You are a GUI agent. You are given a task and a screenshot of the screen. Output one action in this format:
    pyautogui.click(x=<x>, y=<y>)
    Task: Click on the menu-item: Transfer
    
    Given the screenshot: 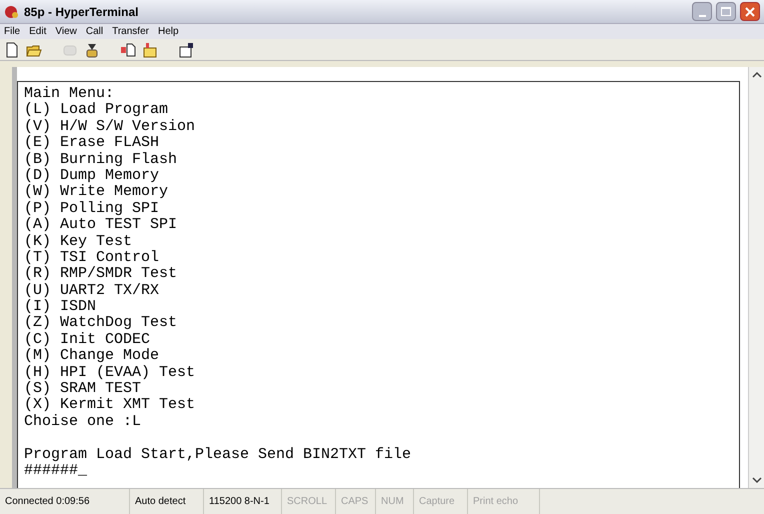 What is the action you would take?
    pyautogui.click(x=130, y=31)
    